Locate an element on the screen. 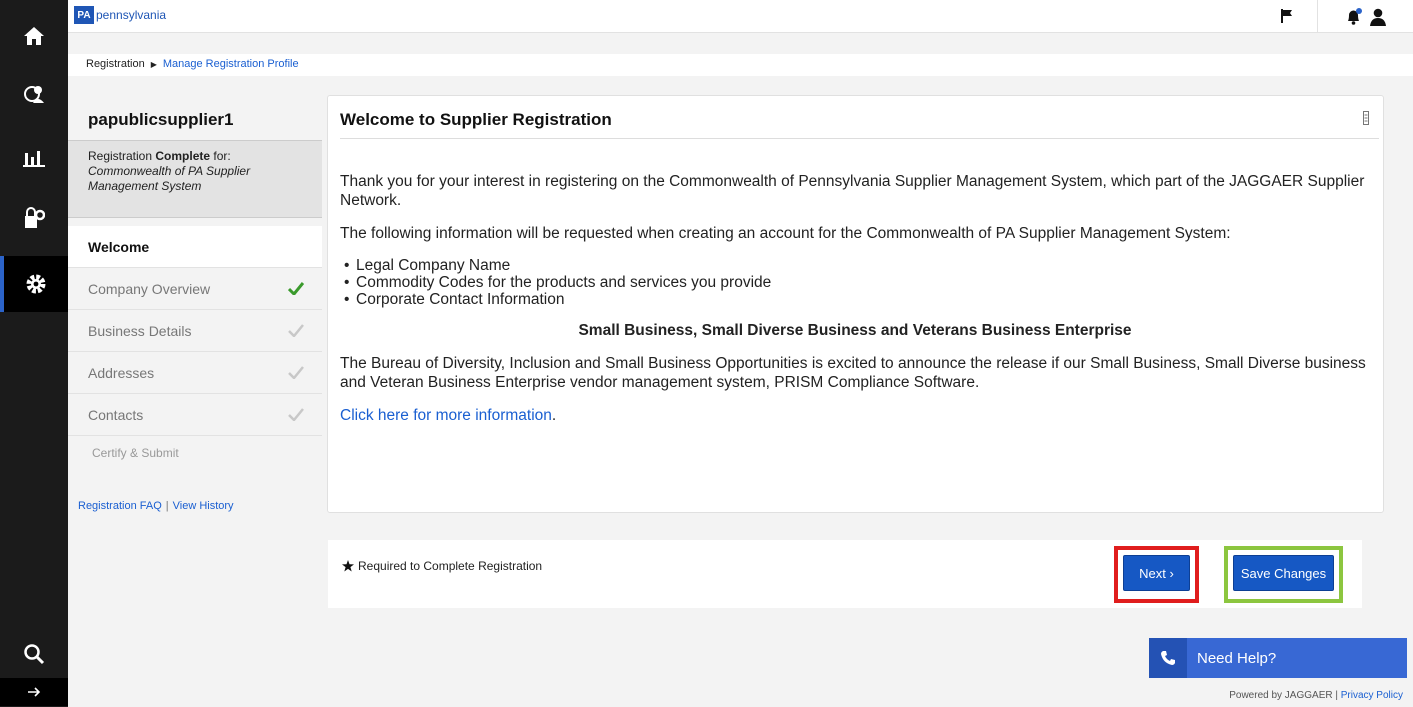 The image size is (1413, 707). breadcrumb-current: Manage Registration Profile is located at coordinates (231, 64).